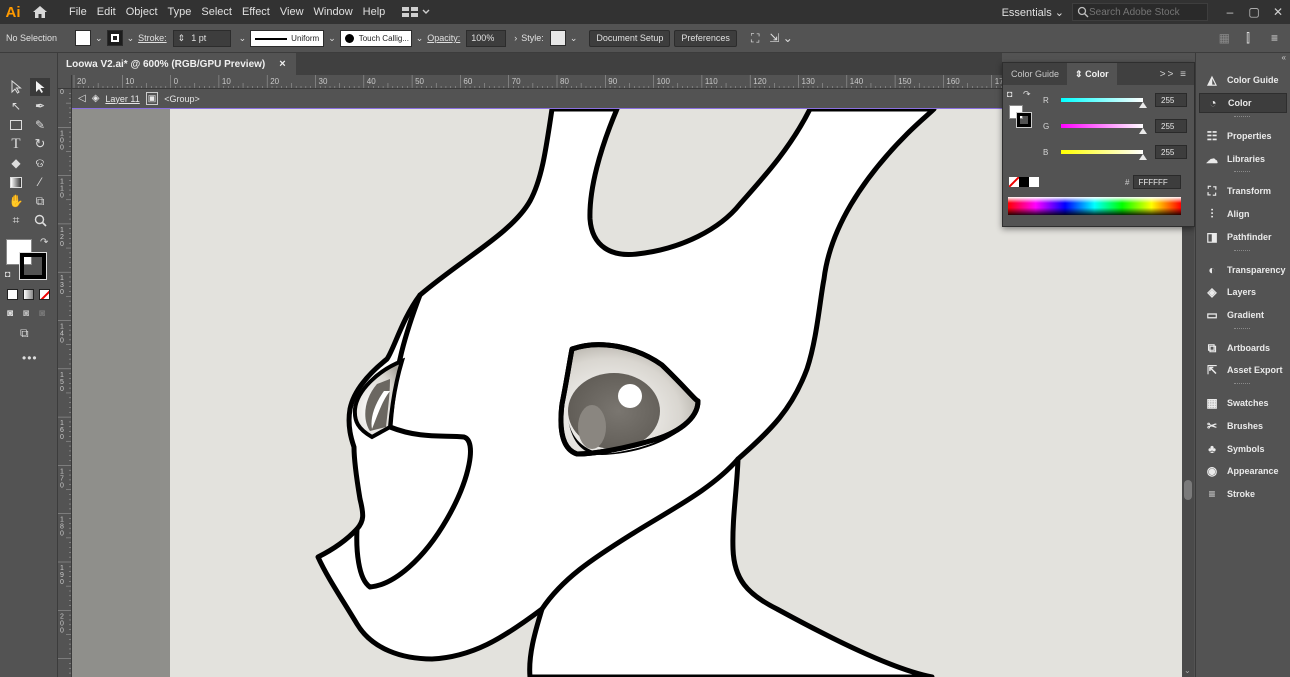 The width and height of the screenshot is (1290, 677). I want to click on opacity-label: Opacity:, so click(443, 38).